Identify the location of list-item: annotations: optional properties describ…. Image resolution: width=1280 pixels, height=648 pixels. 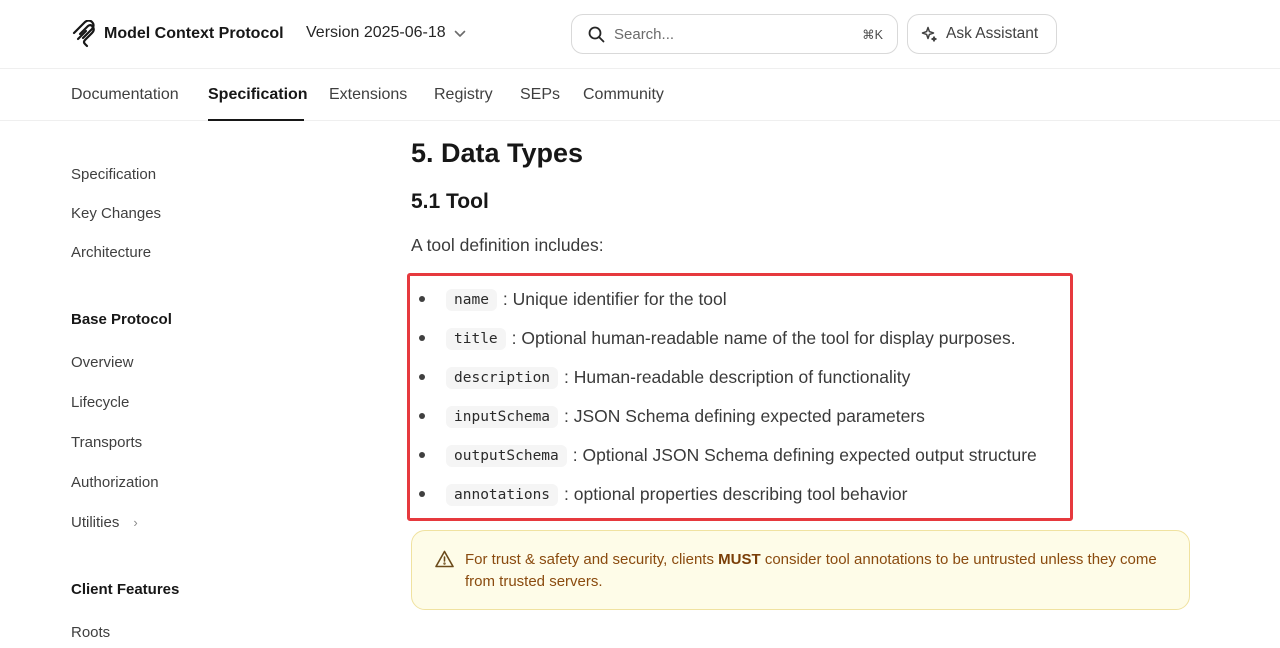
(746, 494).